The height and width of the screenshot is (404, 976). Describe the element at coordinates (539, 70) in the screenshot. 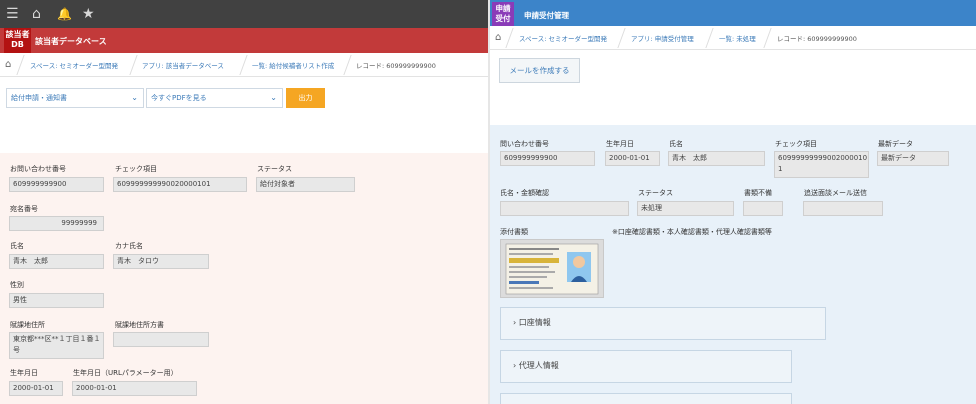

I see `create-mail-button: メールを作成する` at that location.